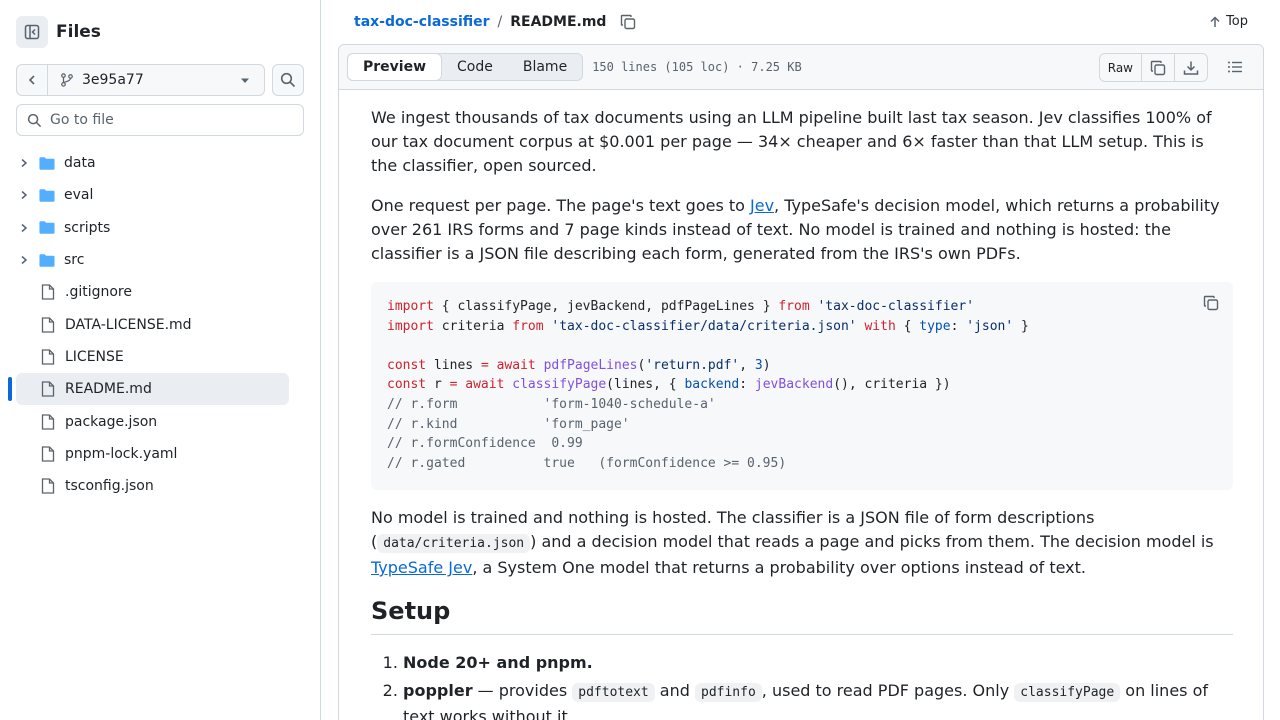  Describe the element at coordinates (935, 326) in the screenshot. I see `code-token: type` at that location.